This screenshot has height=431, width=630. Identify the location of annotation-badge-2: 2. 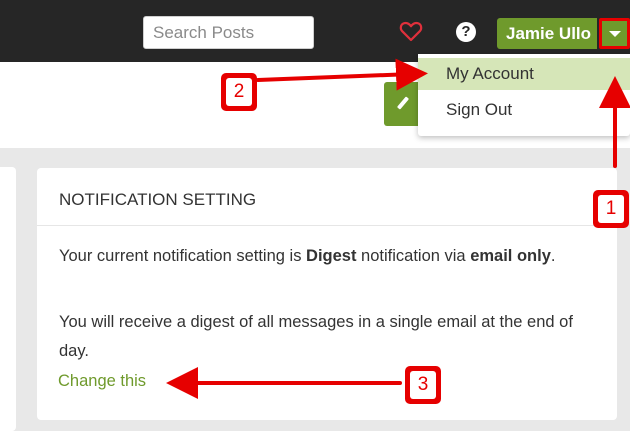
(239, 92).